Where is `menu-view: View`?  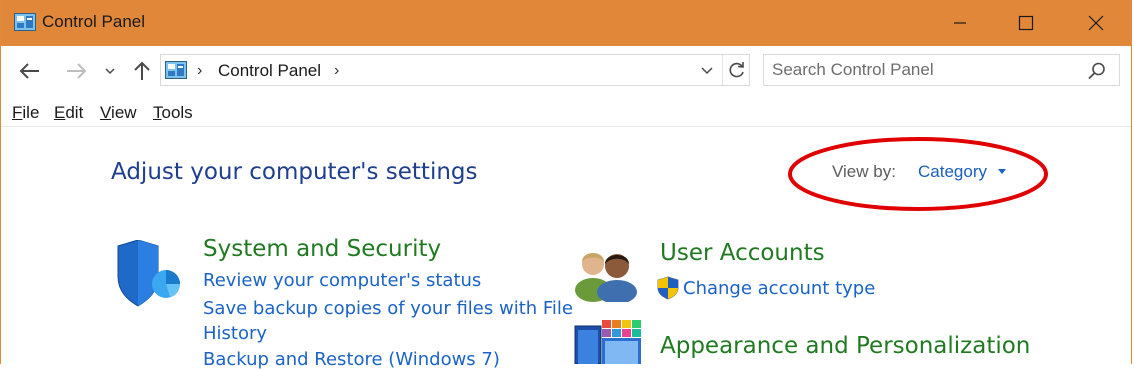 menu-view: View is located at coordinates (118, 113).